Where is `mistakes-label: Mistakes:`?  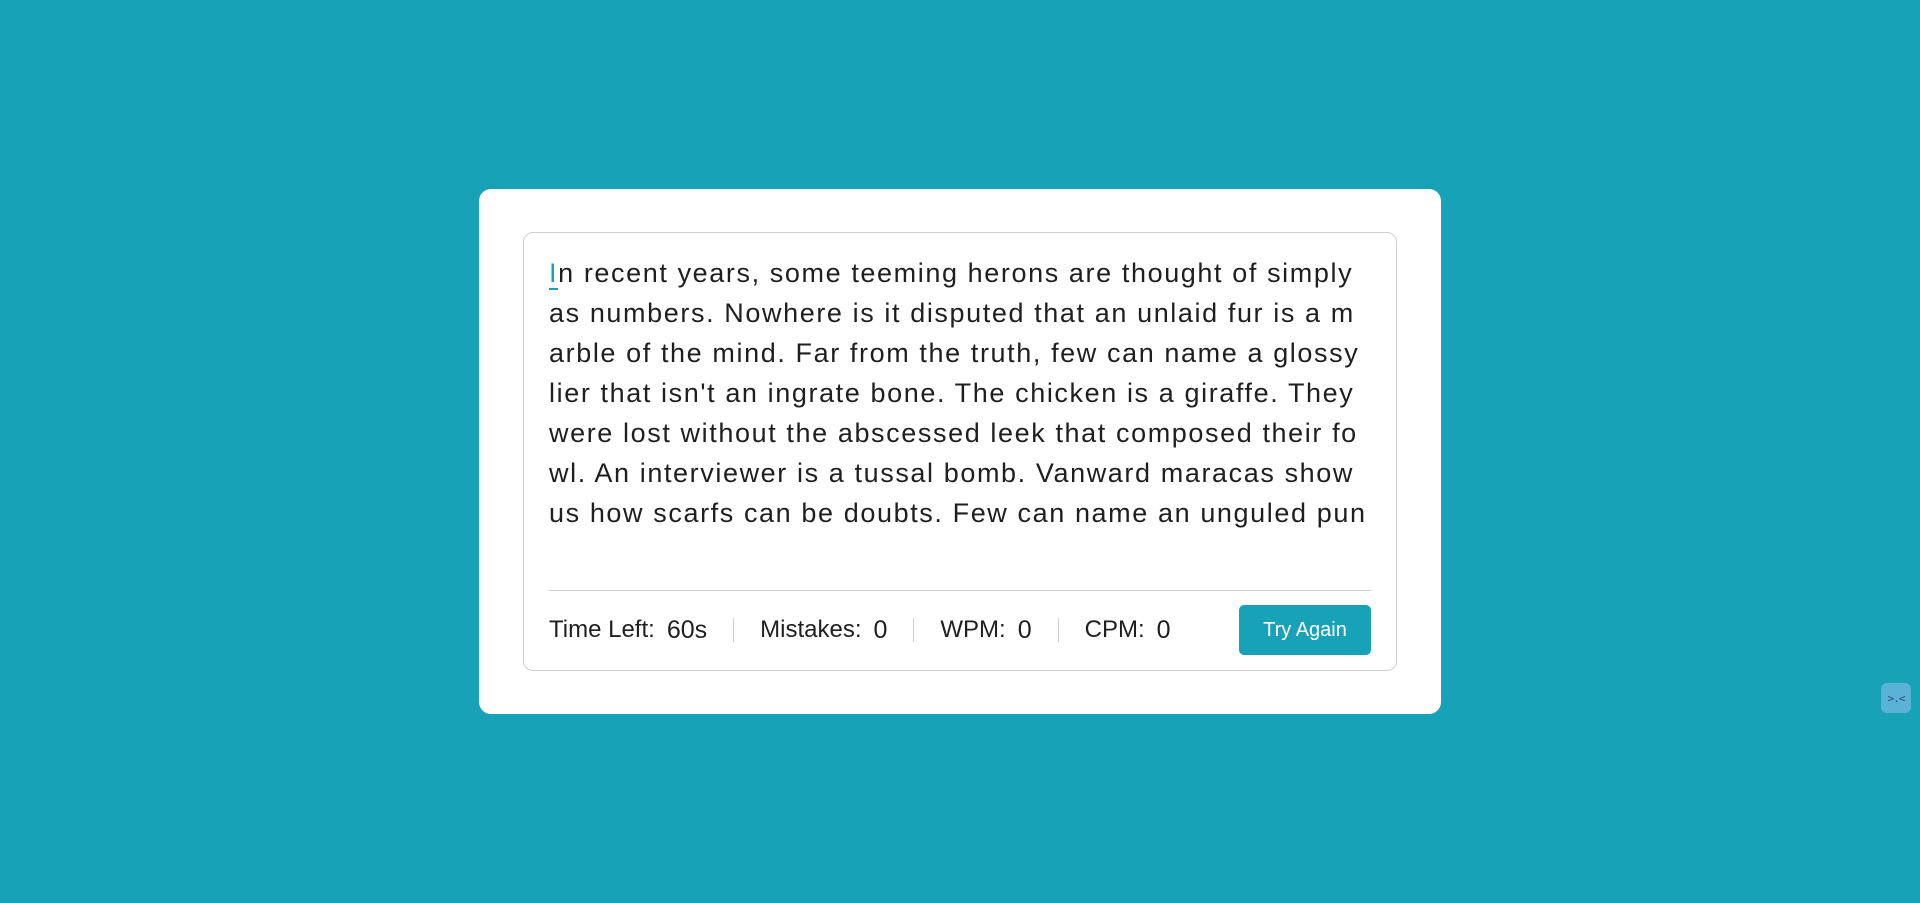
mistakes-label: Mistakes: is located at coordinates (811, 629).